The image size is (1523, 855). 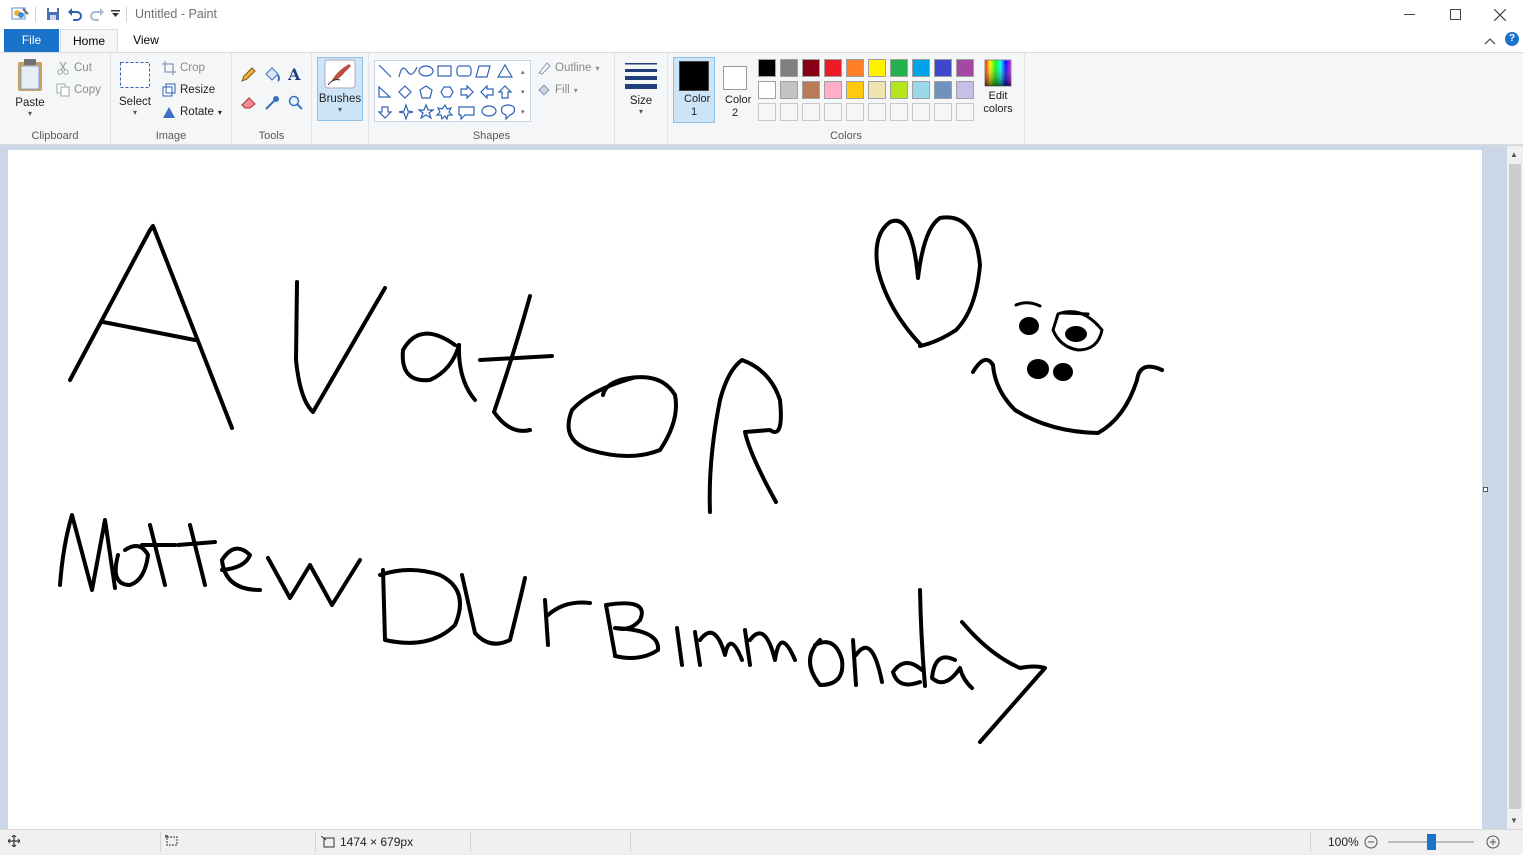 What do you see at coordinates (846, 136) in the screenshot?
I see `colors-group-label: Colors` at bounding box center [846, 136].